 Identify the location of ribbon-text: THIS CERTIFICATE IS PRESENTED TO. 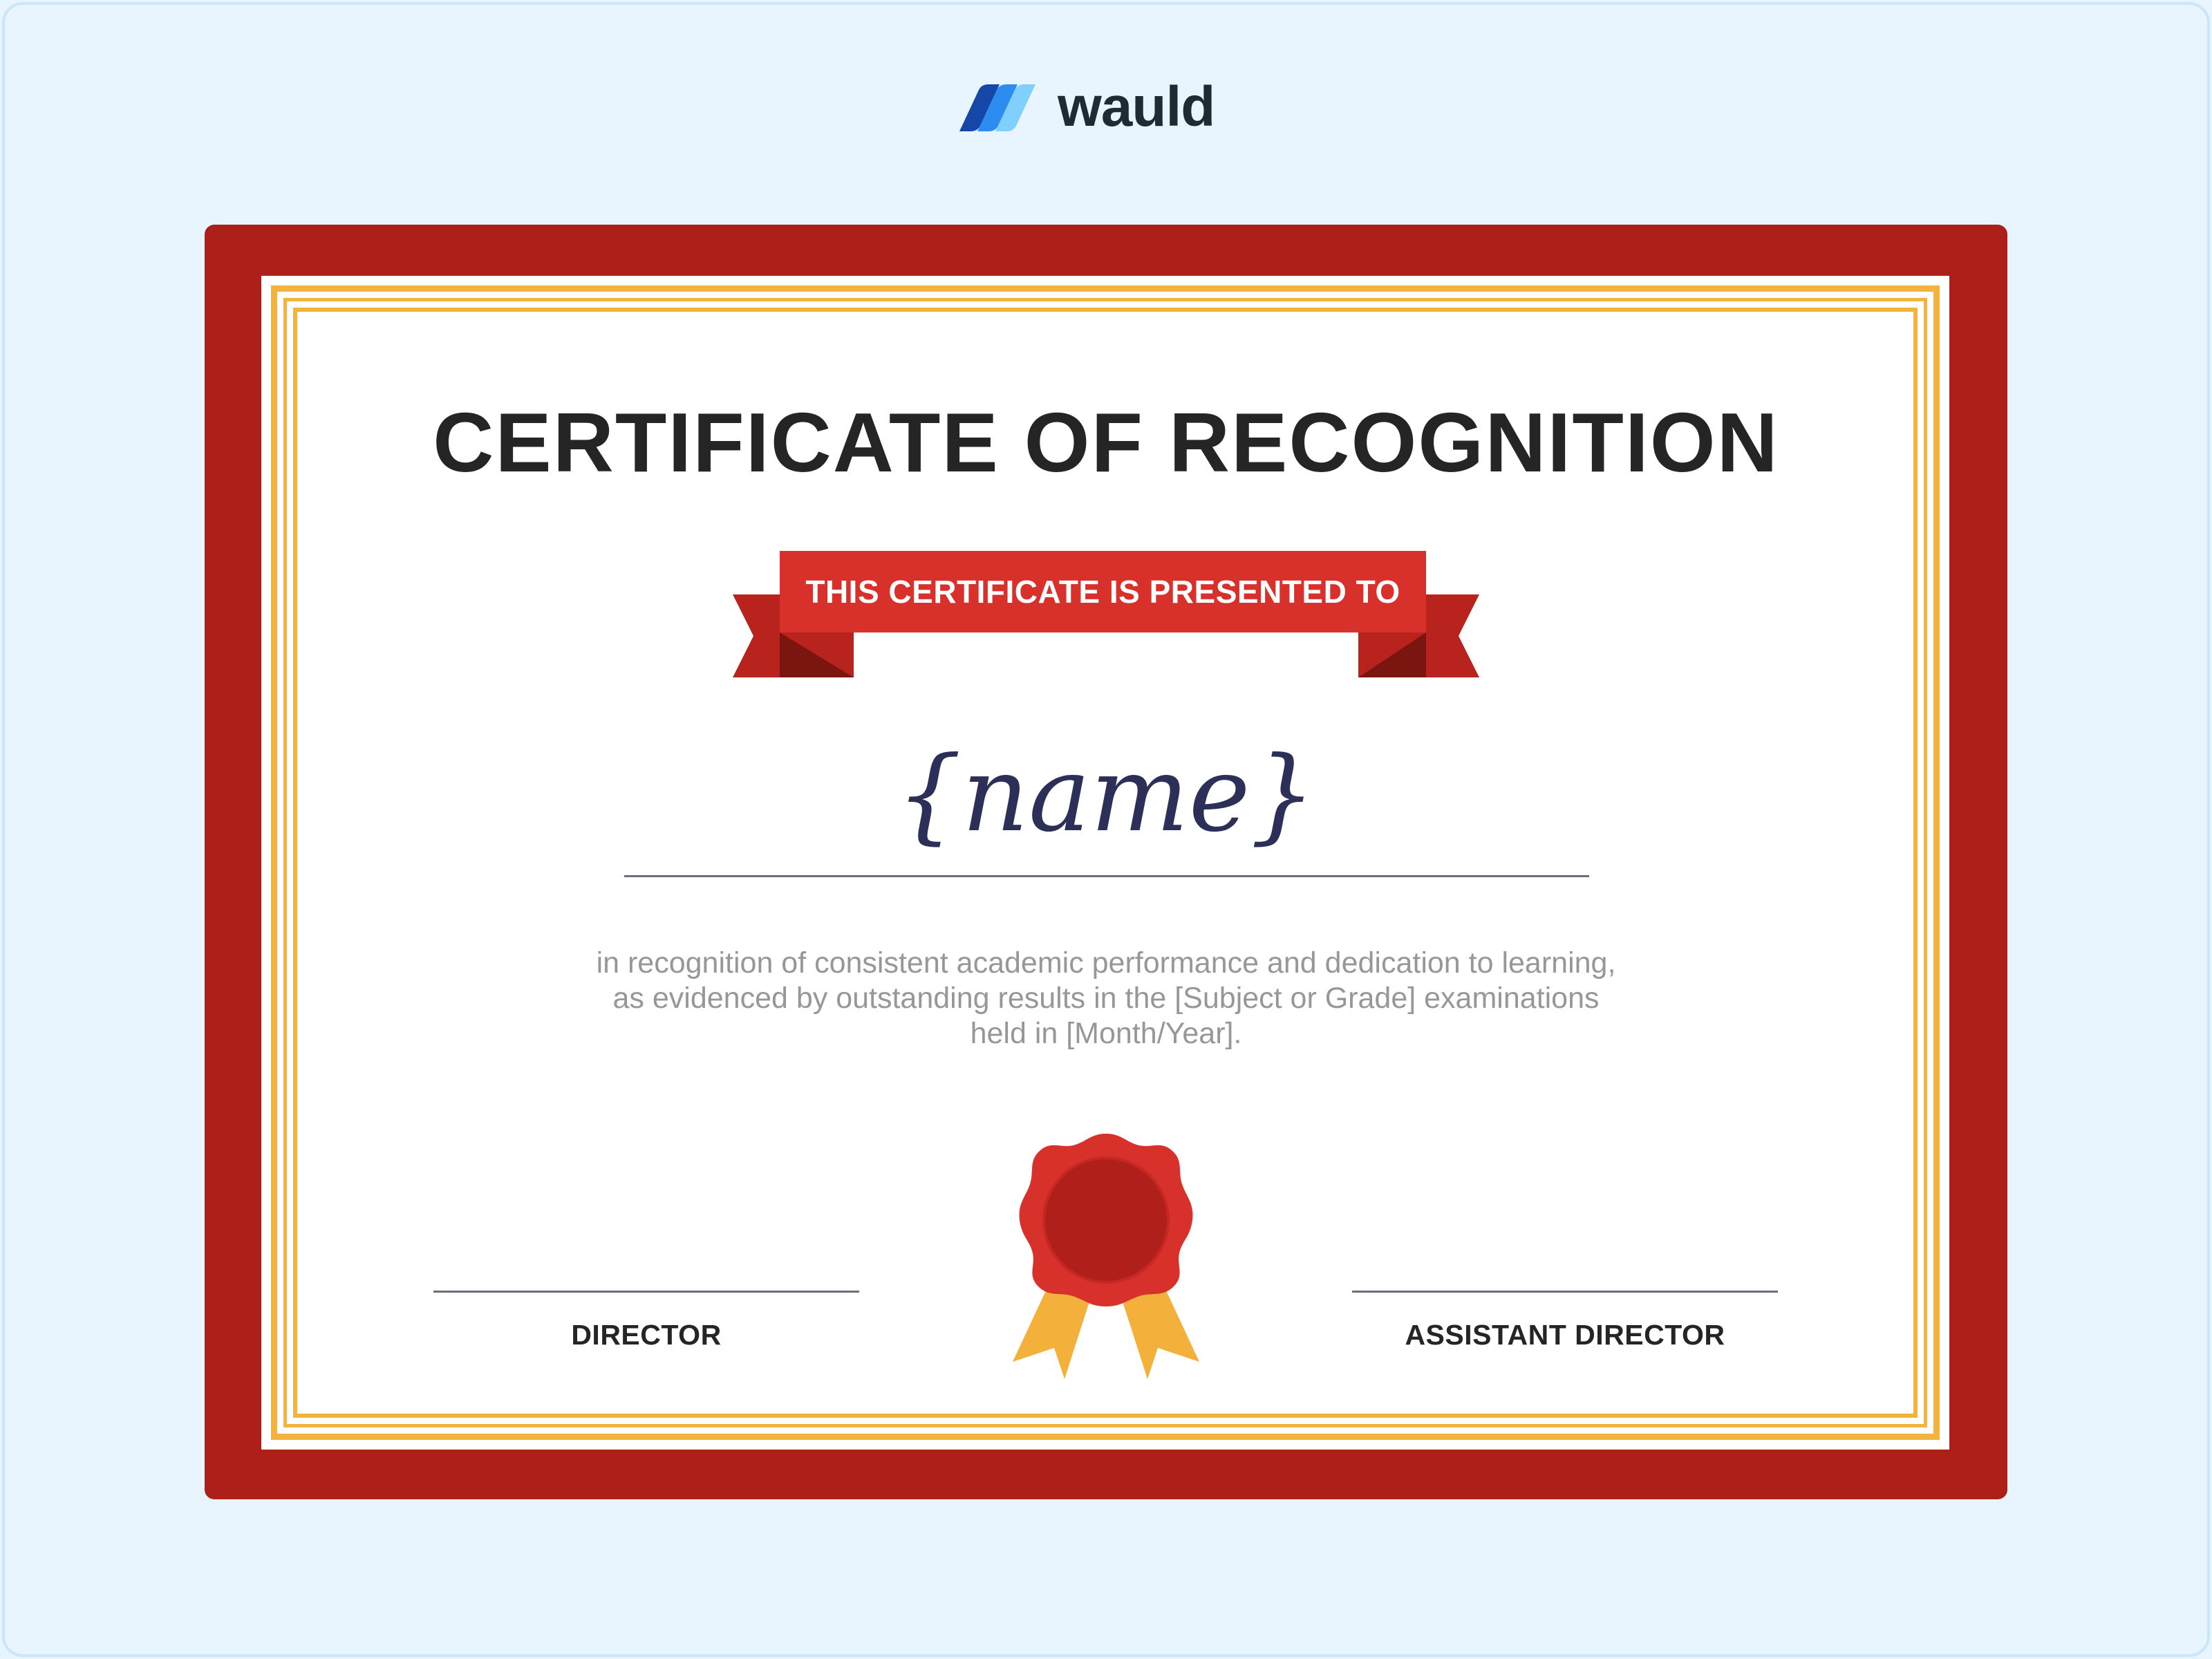
(1102, 592).